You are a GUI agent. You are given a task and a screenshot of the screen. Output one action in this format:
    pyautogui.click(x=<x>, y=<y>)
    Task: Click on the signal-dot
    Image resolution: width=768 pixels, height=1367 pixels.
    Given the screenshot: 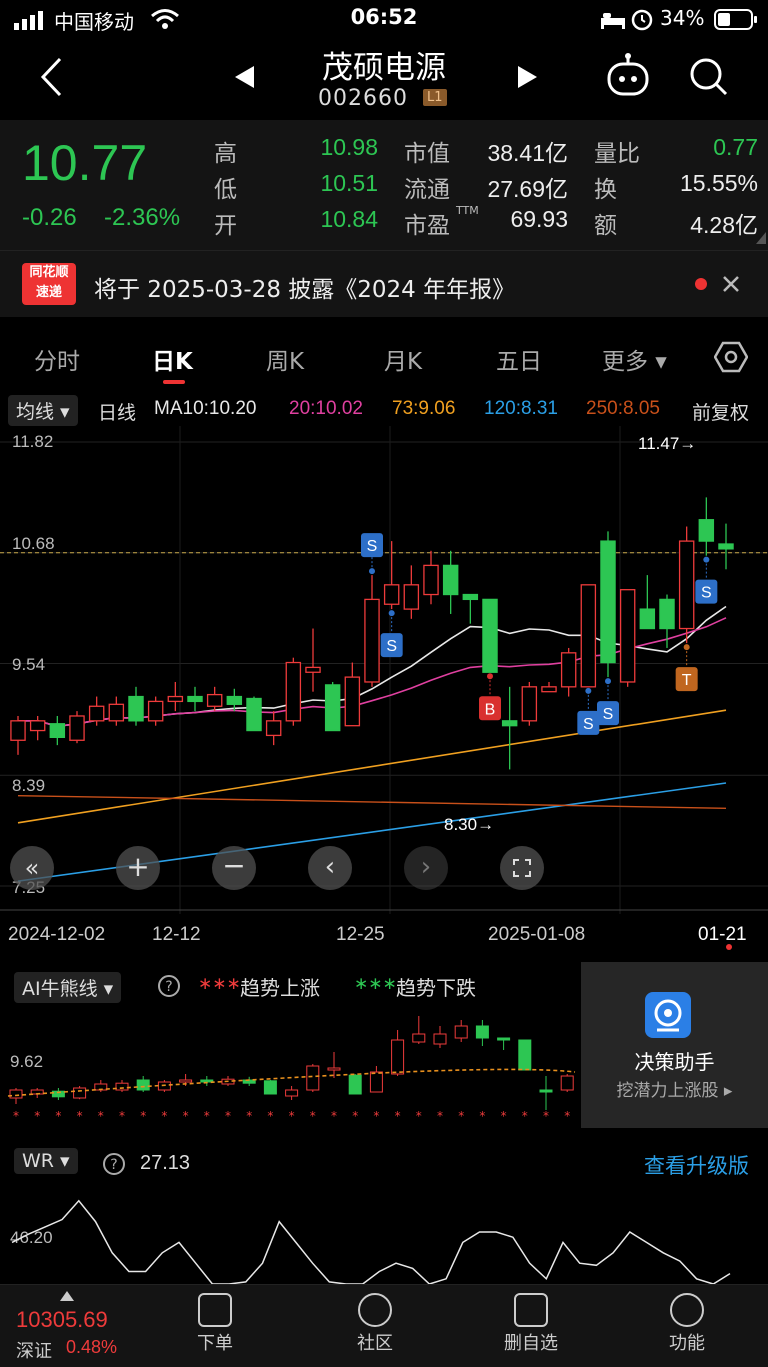 What is the action you would take?
    pyautogui.click(x=372, y=571)
    